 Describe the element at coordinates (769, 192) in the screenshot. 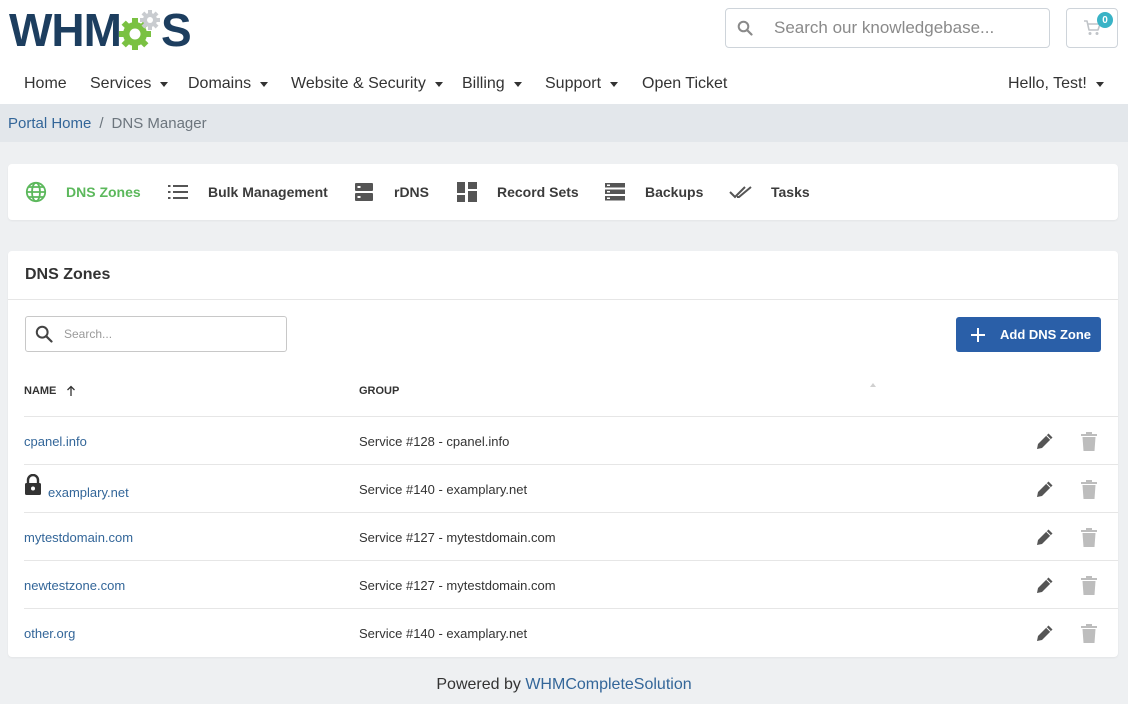

I see `tab-tasks: Tasks` at that location.